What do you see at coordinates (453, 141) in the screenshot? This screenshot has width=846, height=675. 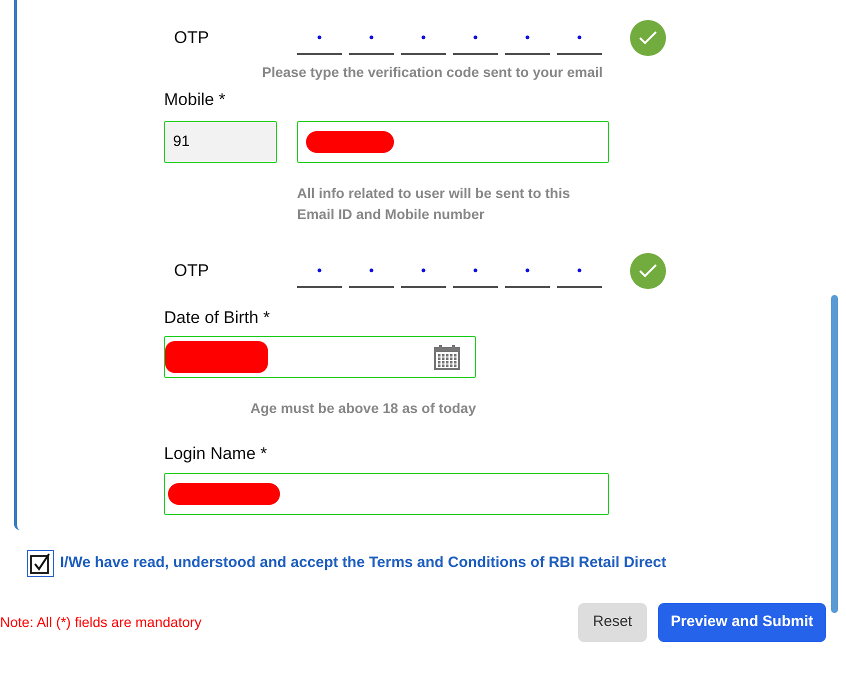 I see `mobile-field` at bounding box center [453, 141].